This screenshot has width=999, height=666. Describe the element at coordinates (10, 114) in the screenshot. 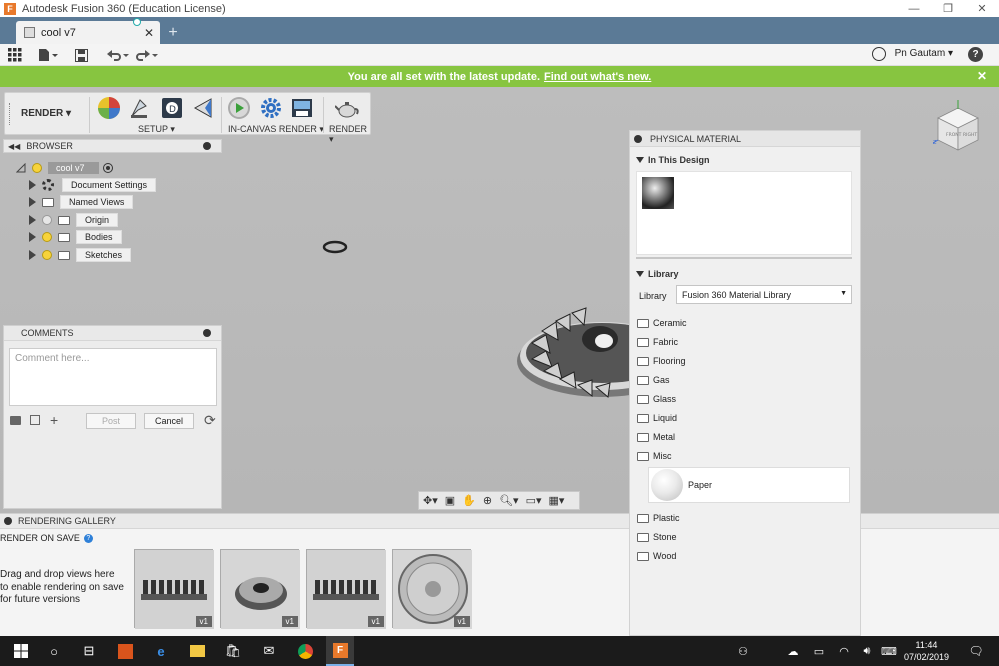

I see `ribbon-grip` at that location.